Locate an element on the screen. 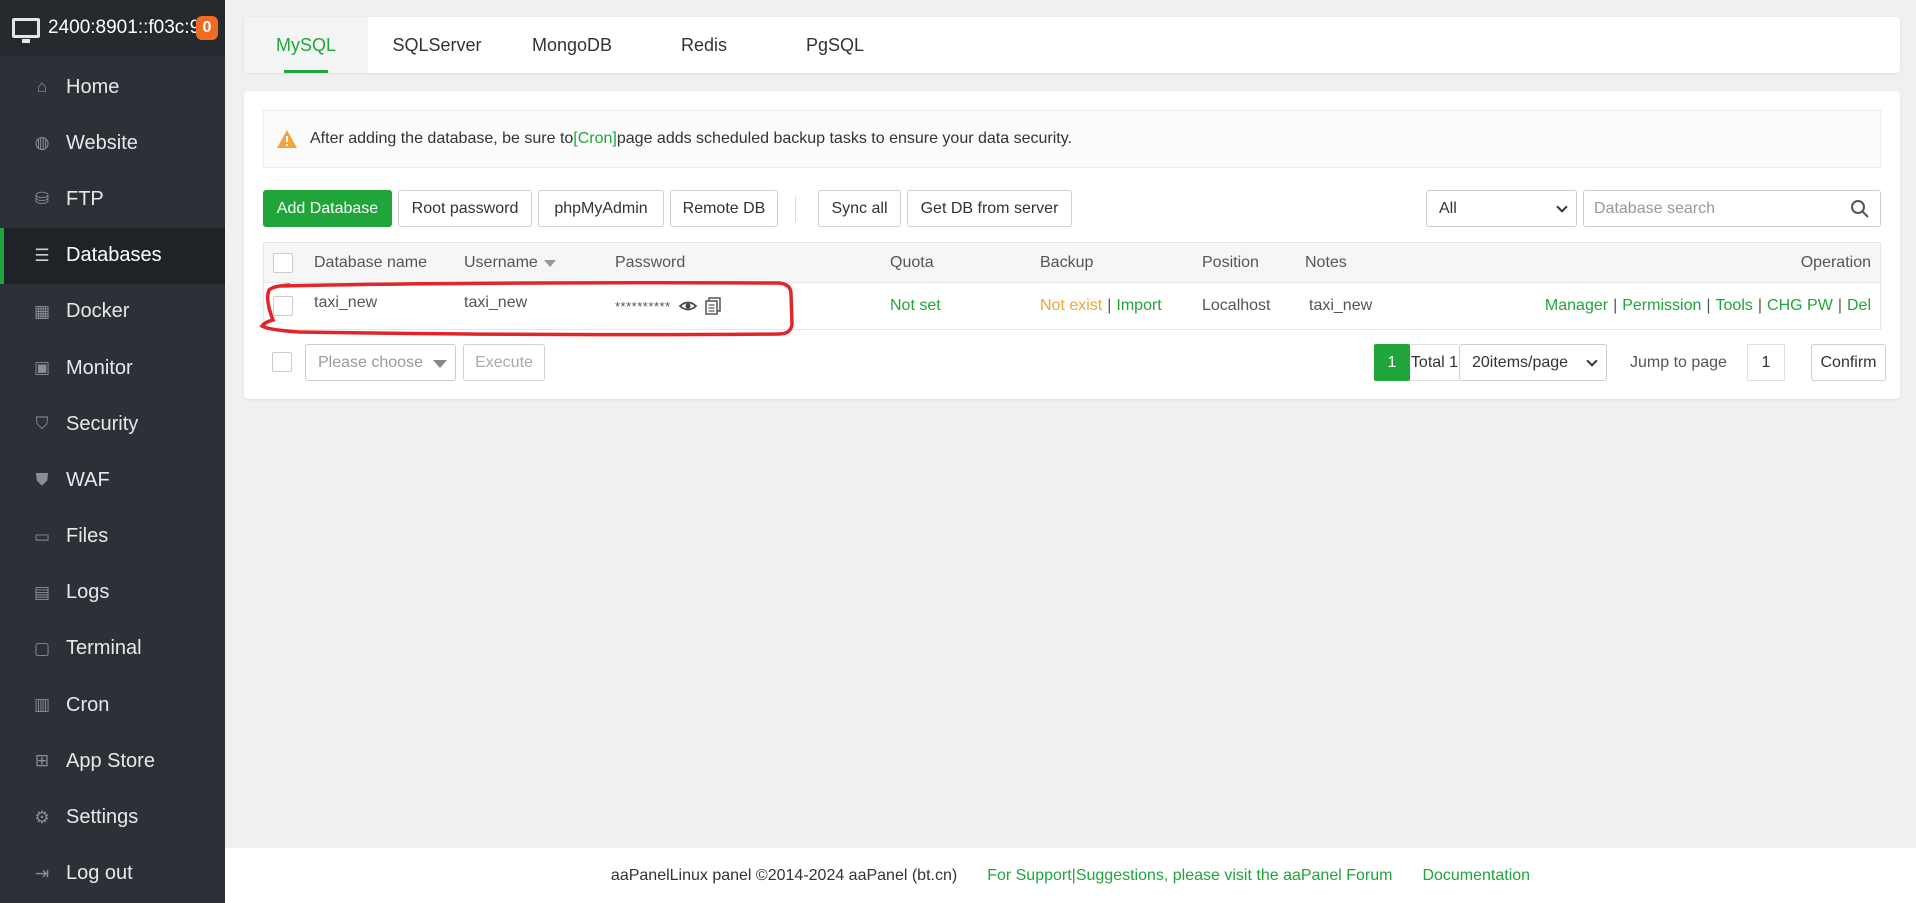 The height and width of the screenshot is (903, 1916). remote-db-button: Remote DB is located at coordinates (724, 208).